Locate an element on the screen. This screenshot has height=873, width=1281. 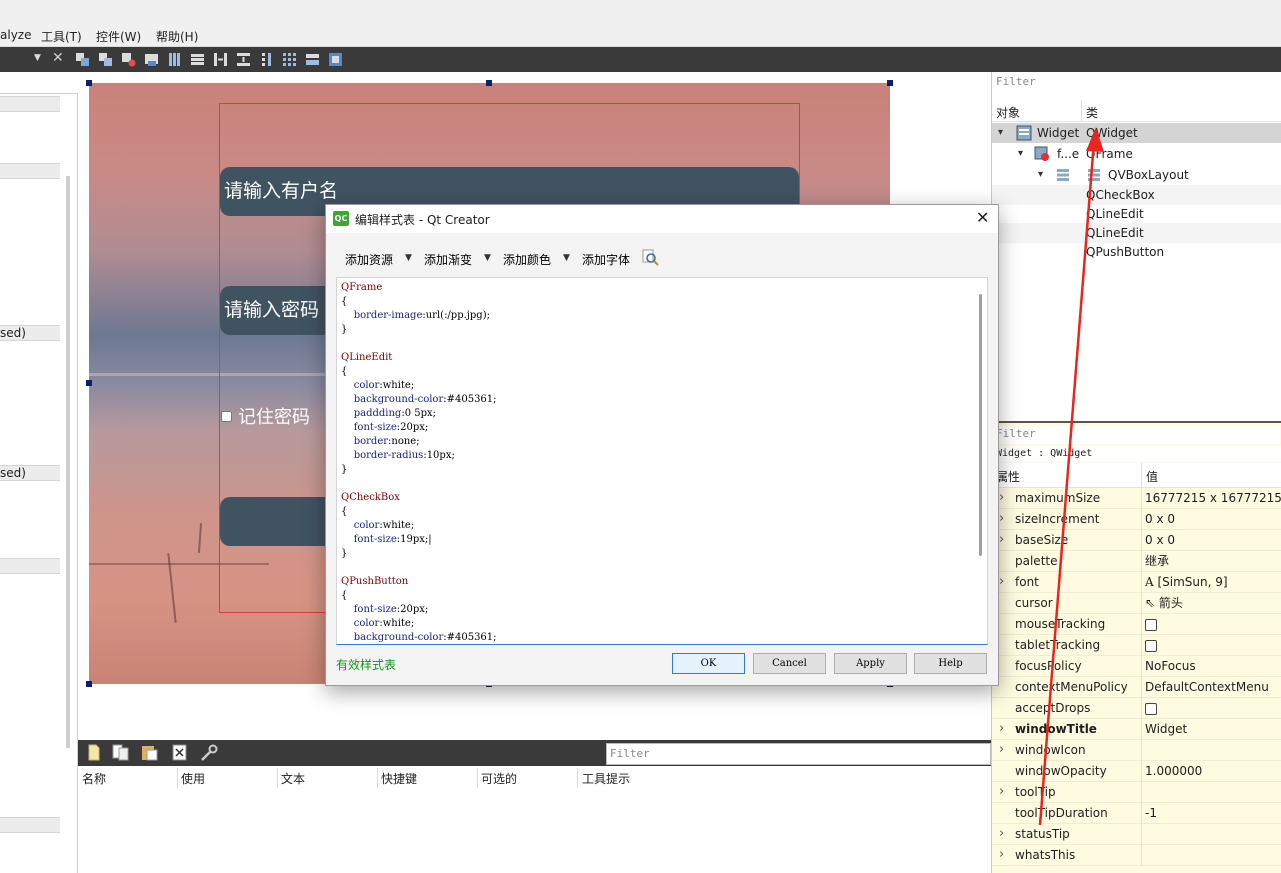
new-action-icon is located at coordinates (94, 752).